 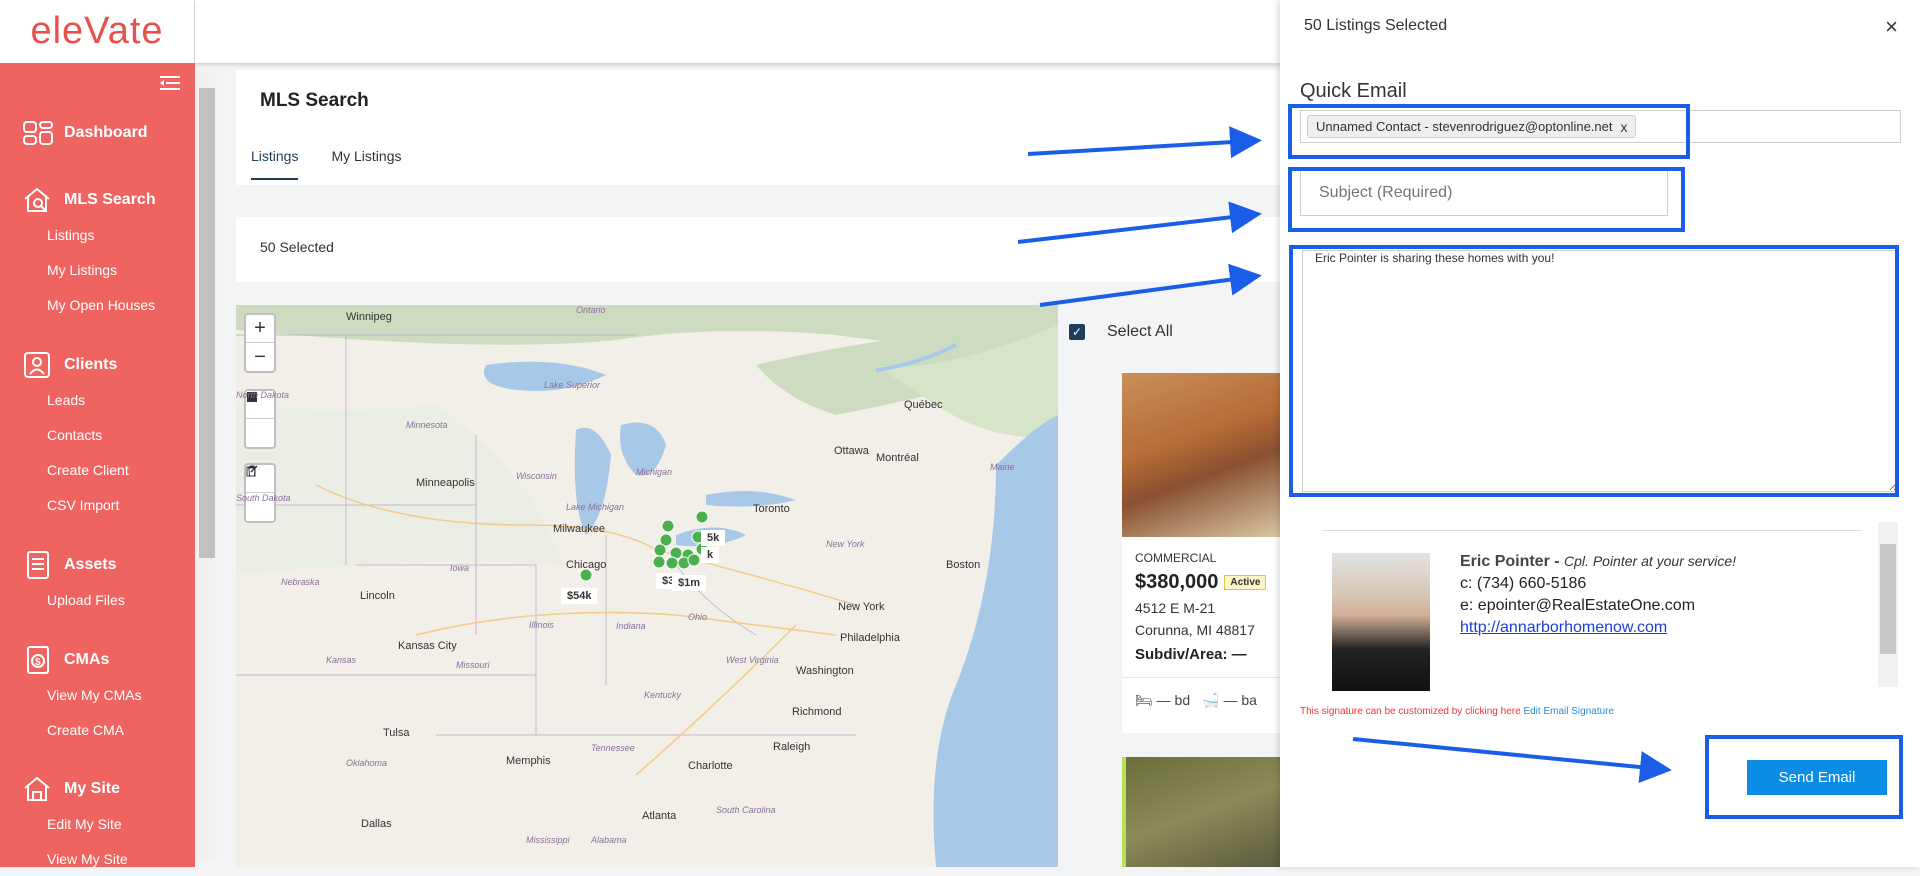 I want to click on page-title: MLS Search, so click(x=314, y=100).